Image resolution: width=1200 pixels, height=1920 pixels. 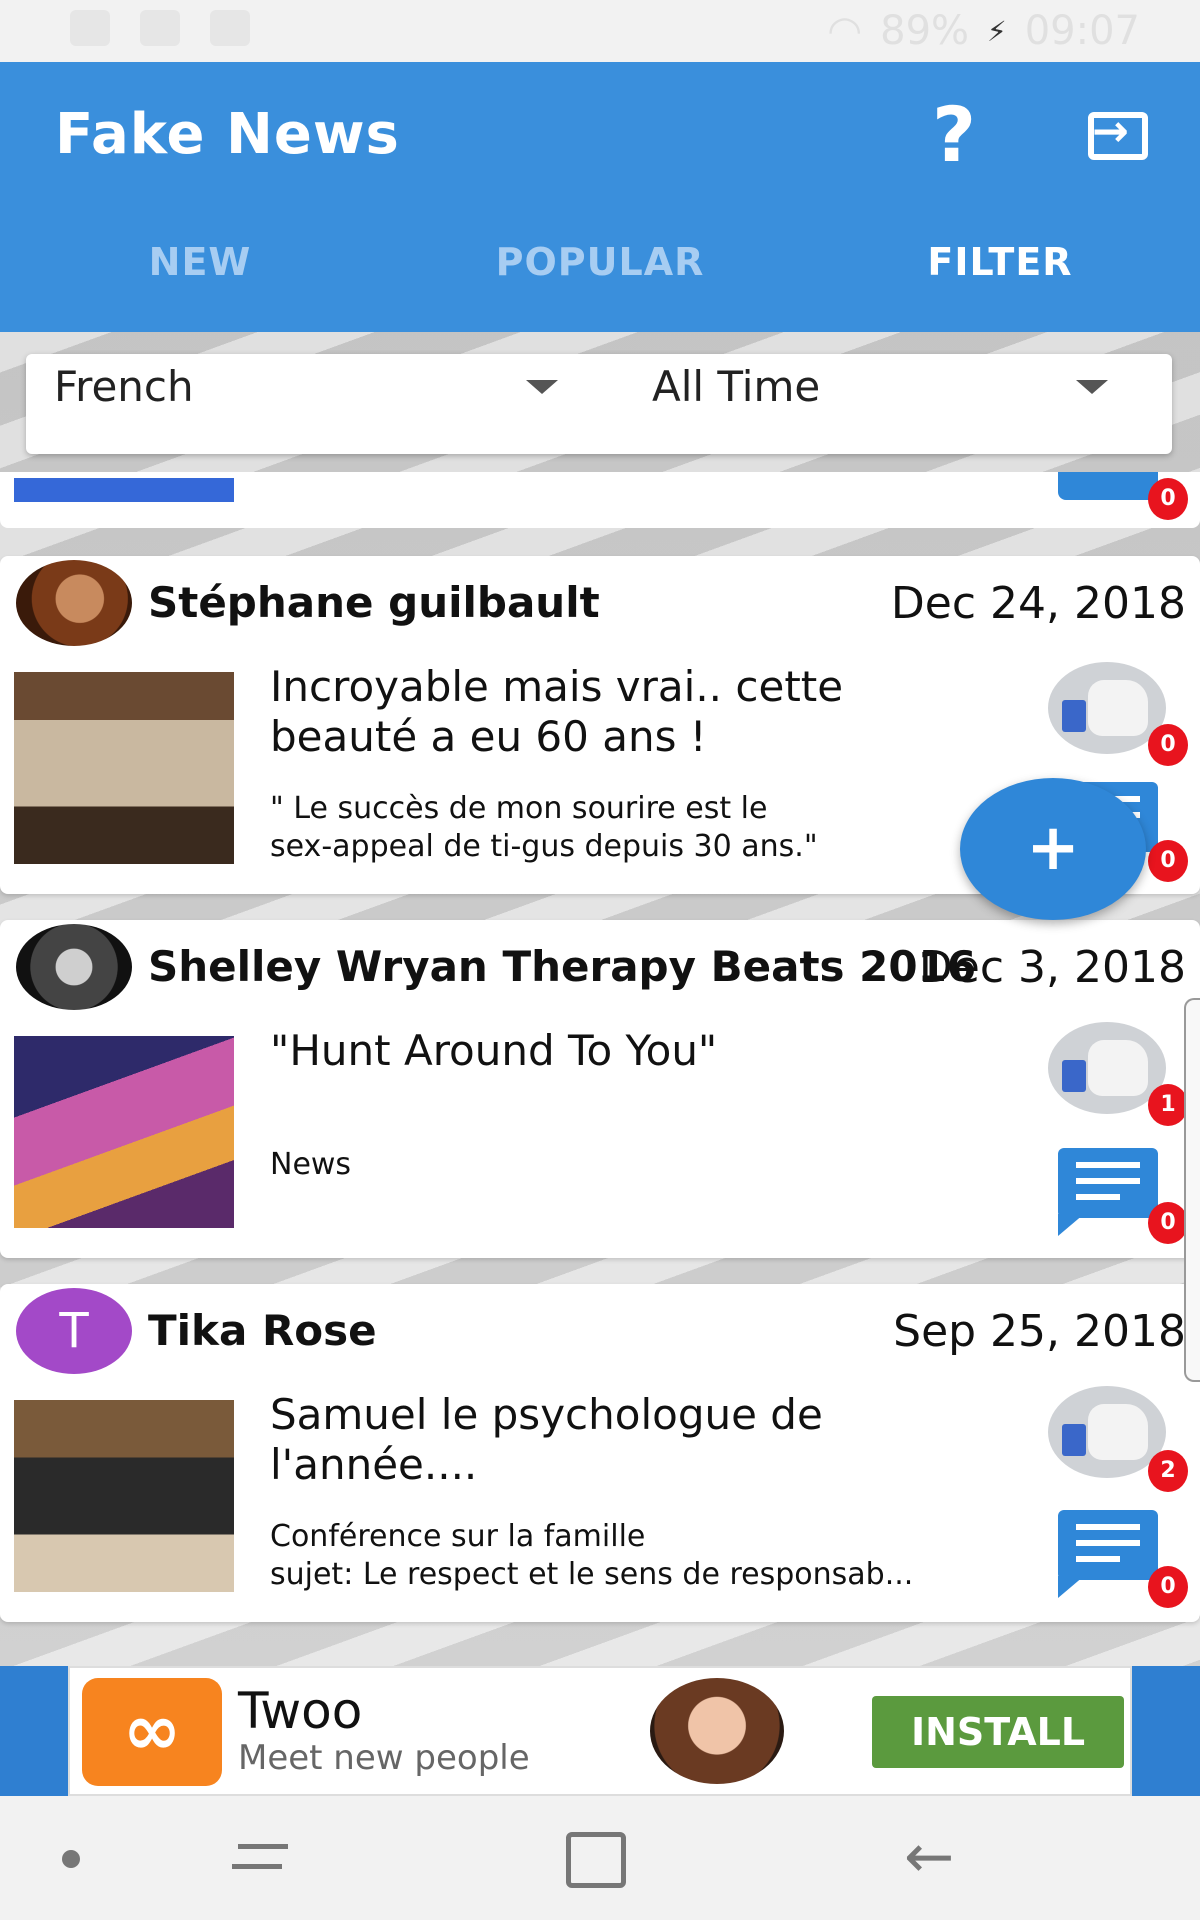 I want to click on ad-photo, so click(x=717, y=1731).